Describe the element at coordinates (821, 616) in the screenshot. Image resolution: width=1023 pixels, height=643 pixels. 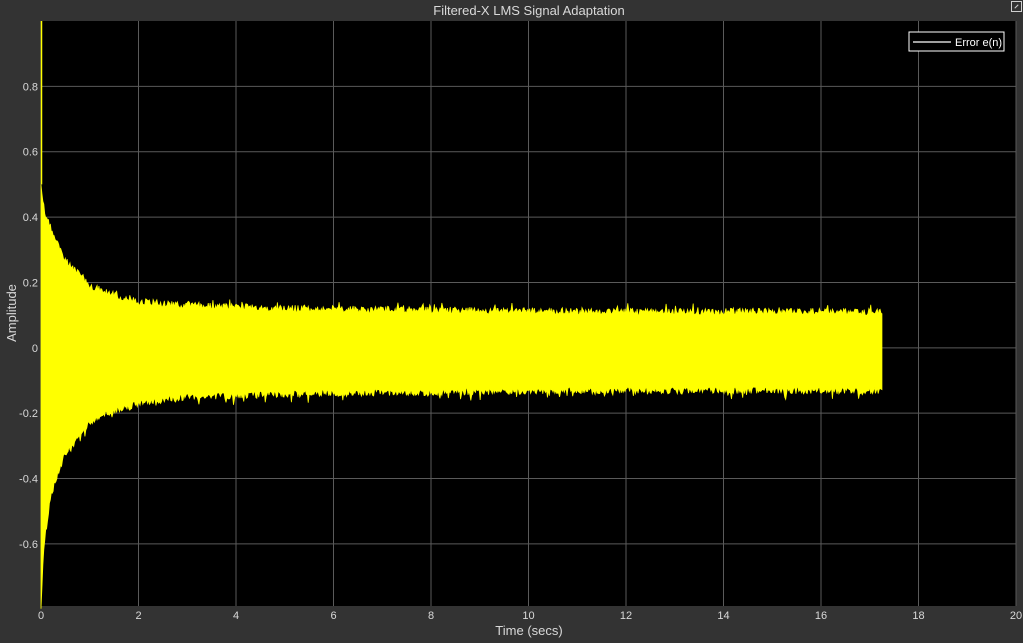
I see `x-tick-label: 16` at that location.